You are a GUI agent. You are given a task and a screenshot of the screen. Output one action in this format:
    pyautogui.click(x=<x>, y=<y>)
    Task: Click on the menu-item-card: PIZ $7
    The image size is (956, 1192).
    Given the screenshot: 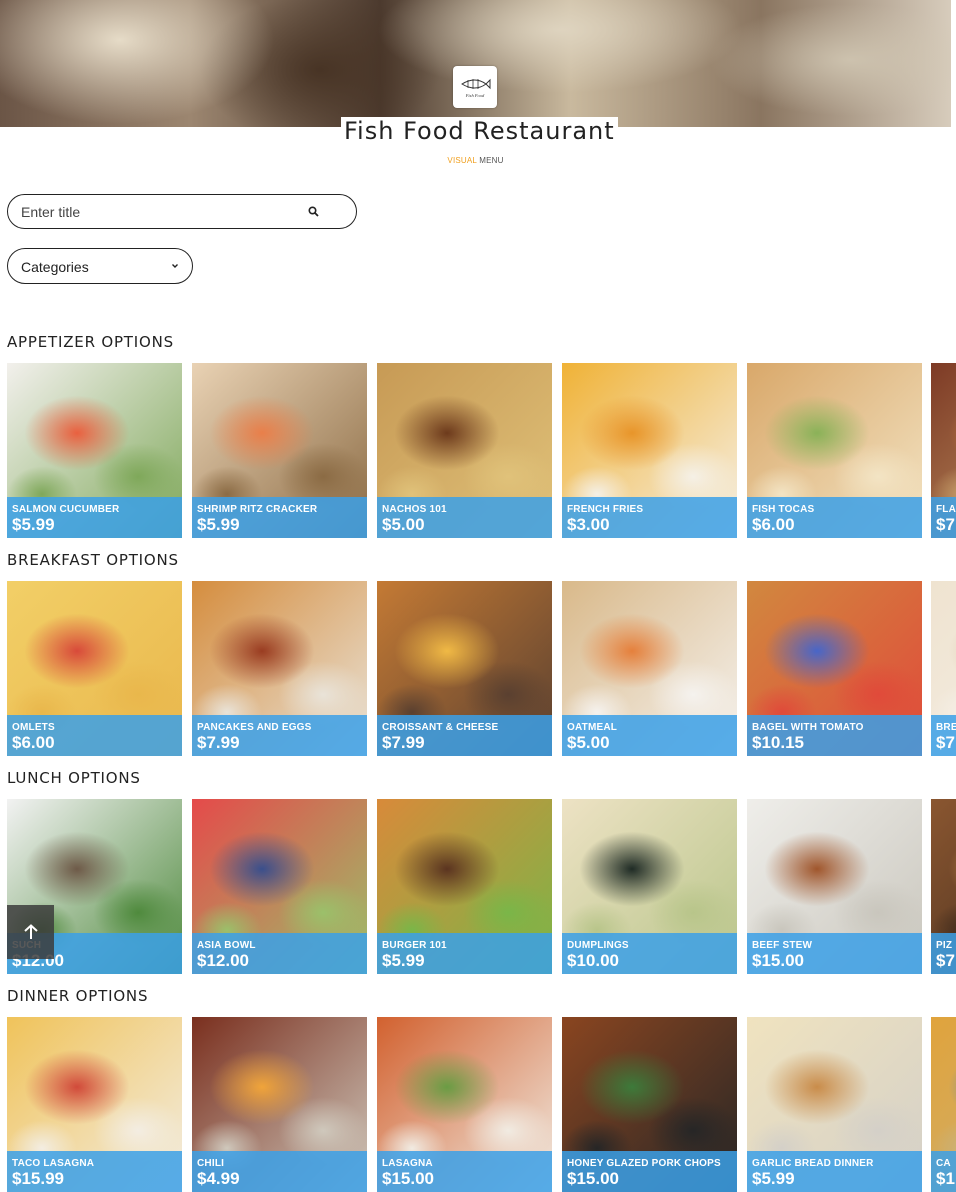 What is the action you would take?
    pyautogui.click(x=943, y=886)
    